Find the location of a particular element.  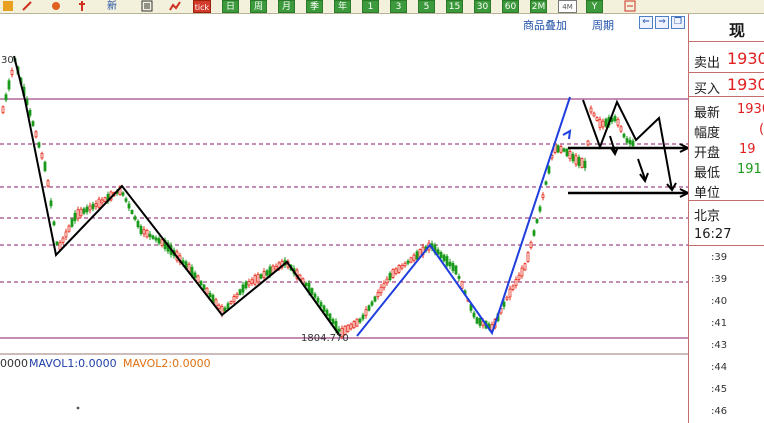

period-4min: 4M is located at coordinates (567, 6).